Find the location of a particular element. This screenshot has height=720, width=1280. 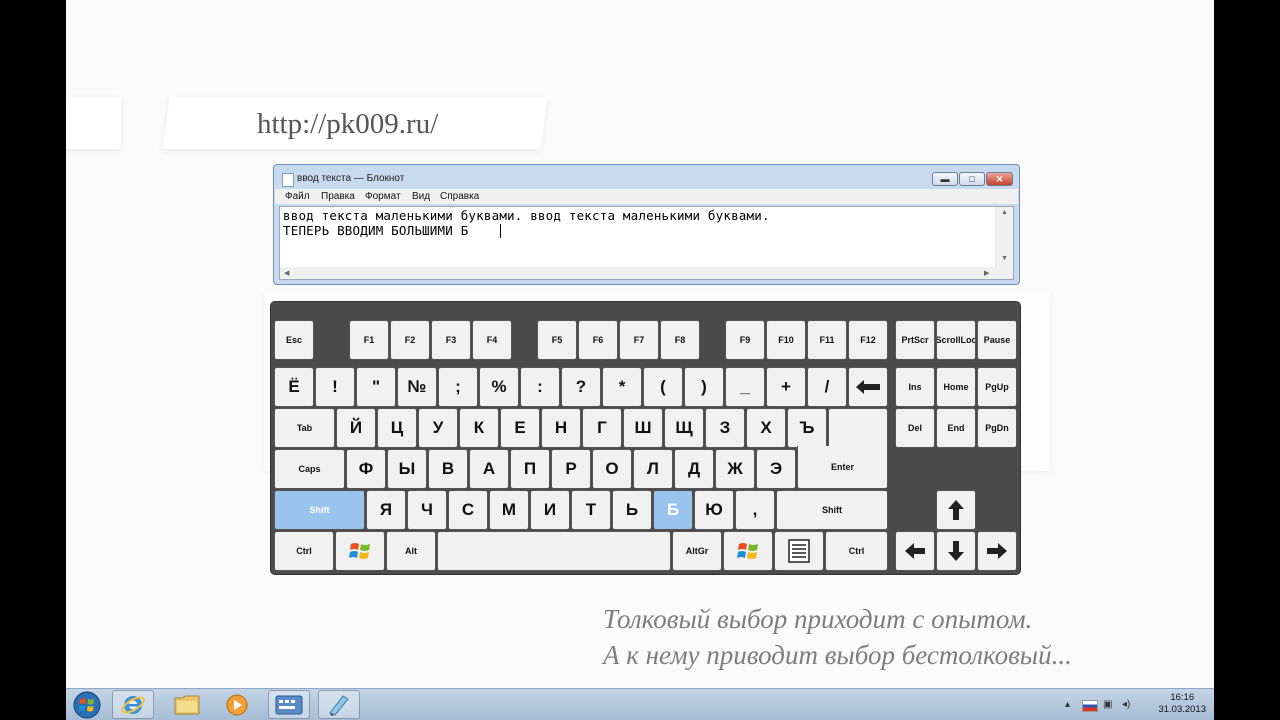

key-ш: Ш is located at coordinates (643, 428).